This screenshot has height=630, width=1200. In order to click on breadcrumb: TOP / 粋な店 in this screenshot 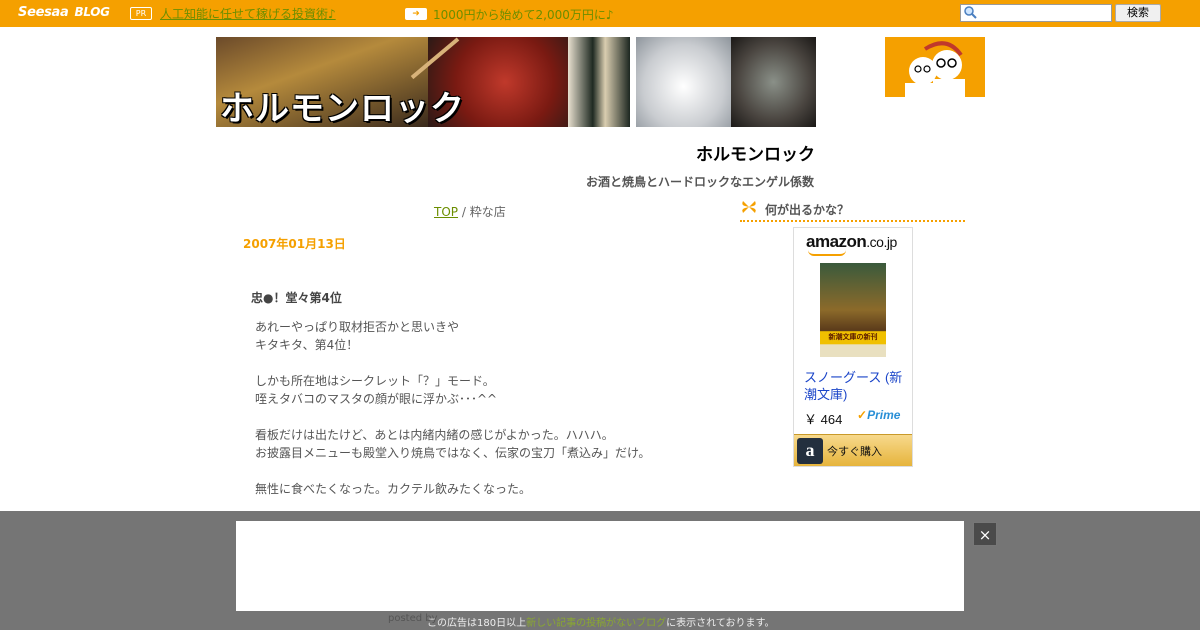, I will do `click(470, 211)`.